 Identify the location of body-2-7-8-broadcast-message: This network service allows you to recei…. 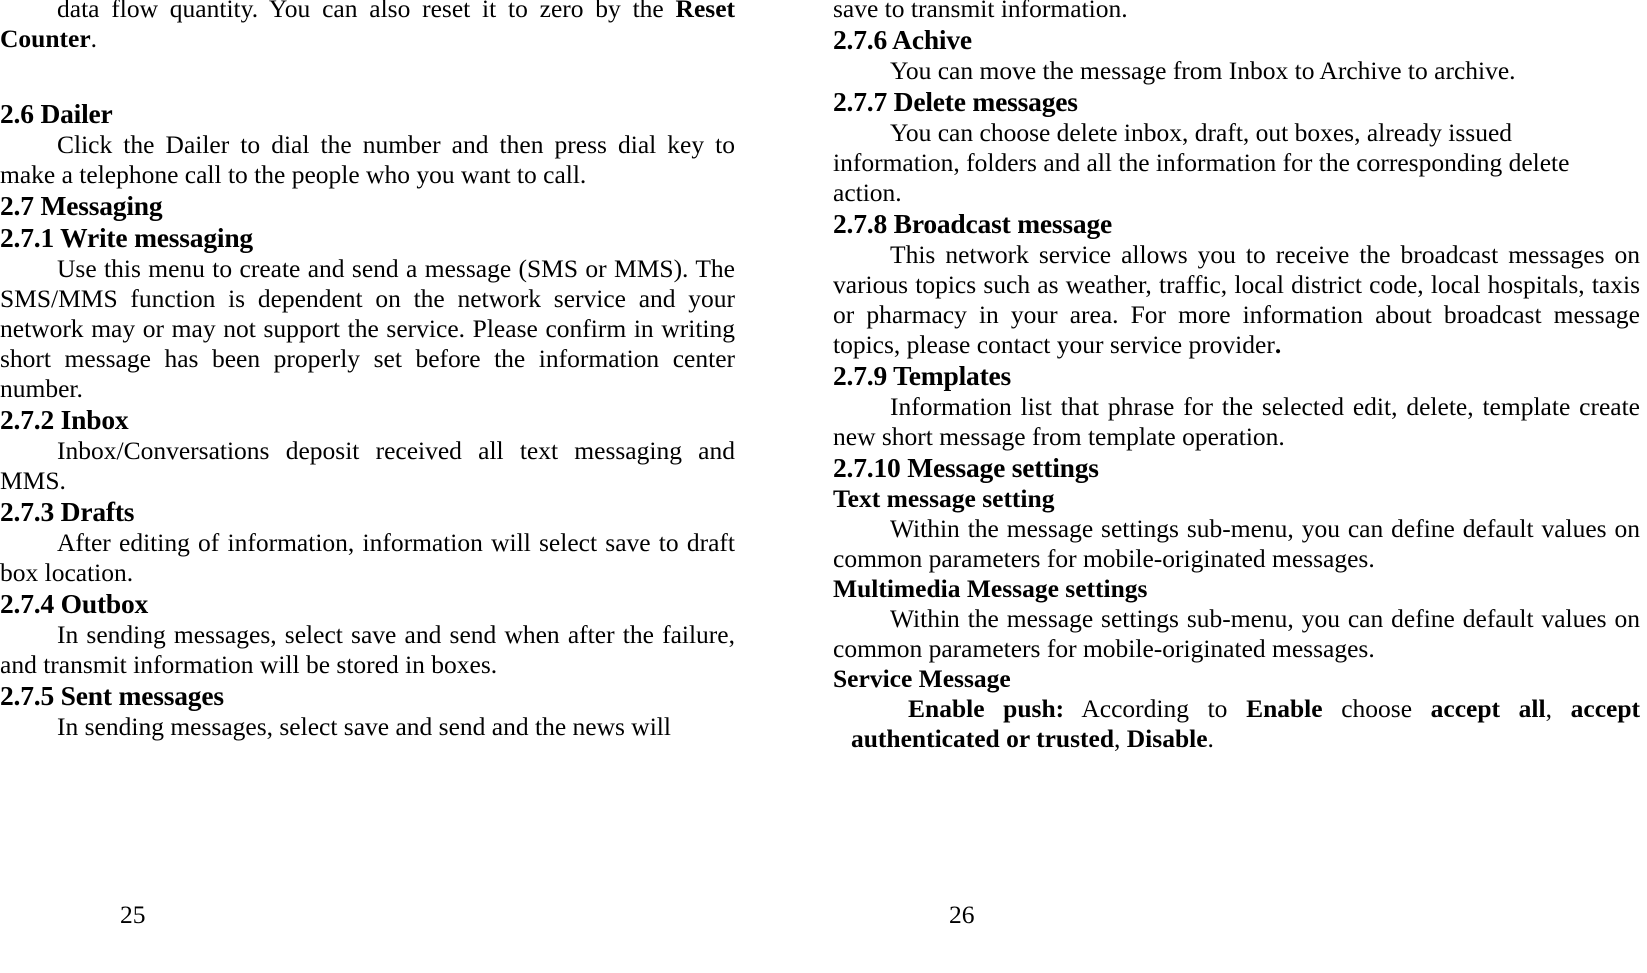
(1236, 300).